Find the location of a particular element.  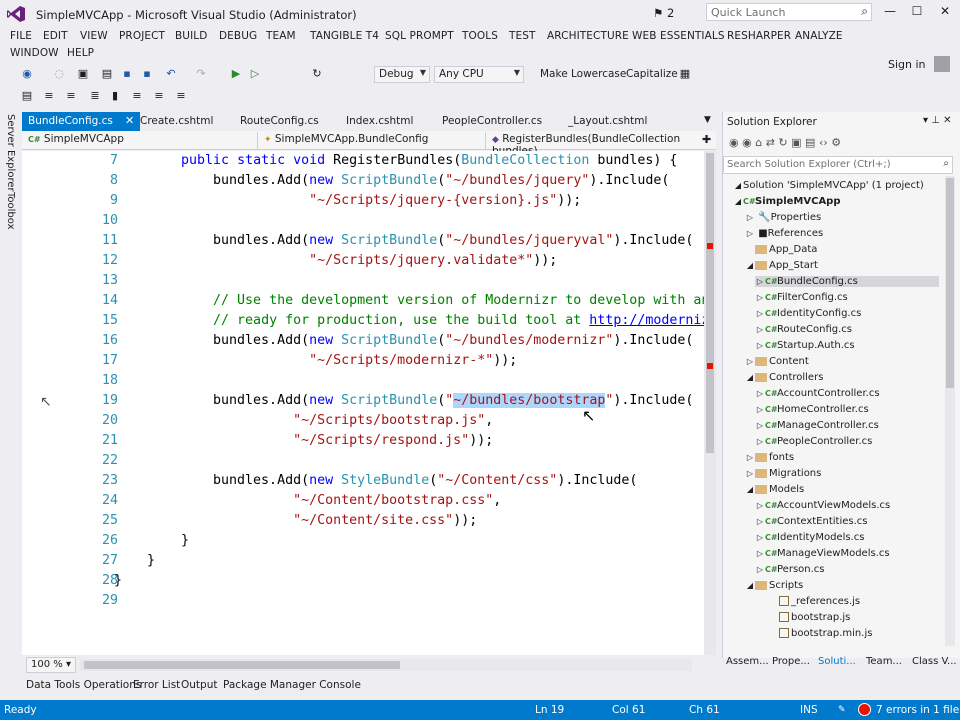

forward-icon: ◉ is located at coordinates (747, 142).